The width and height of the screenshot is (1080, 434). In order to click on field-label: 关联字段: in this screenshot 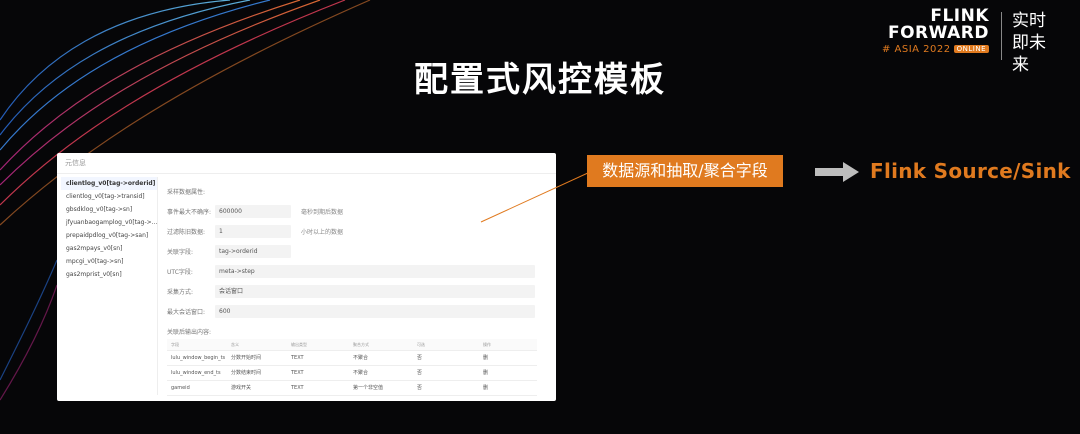, I will do `click(180, 252)`.